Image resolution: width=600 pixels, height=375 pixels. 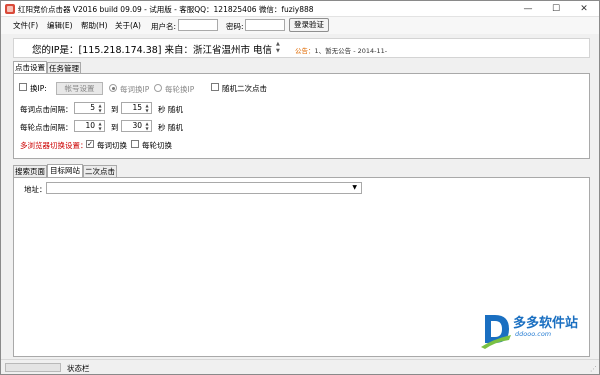 I want to click on ddooo-watermark: 多多软件站 ddooo.com, so click(x=531, y=330).